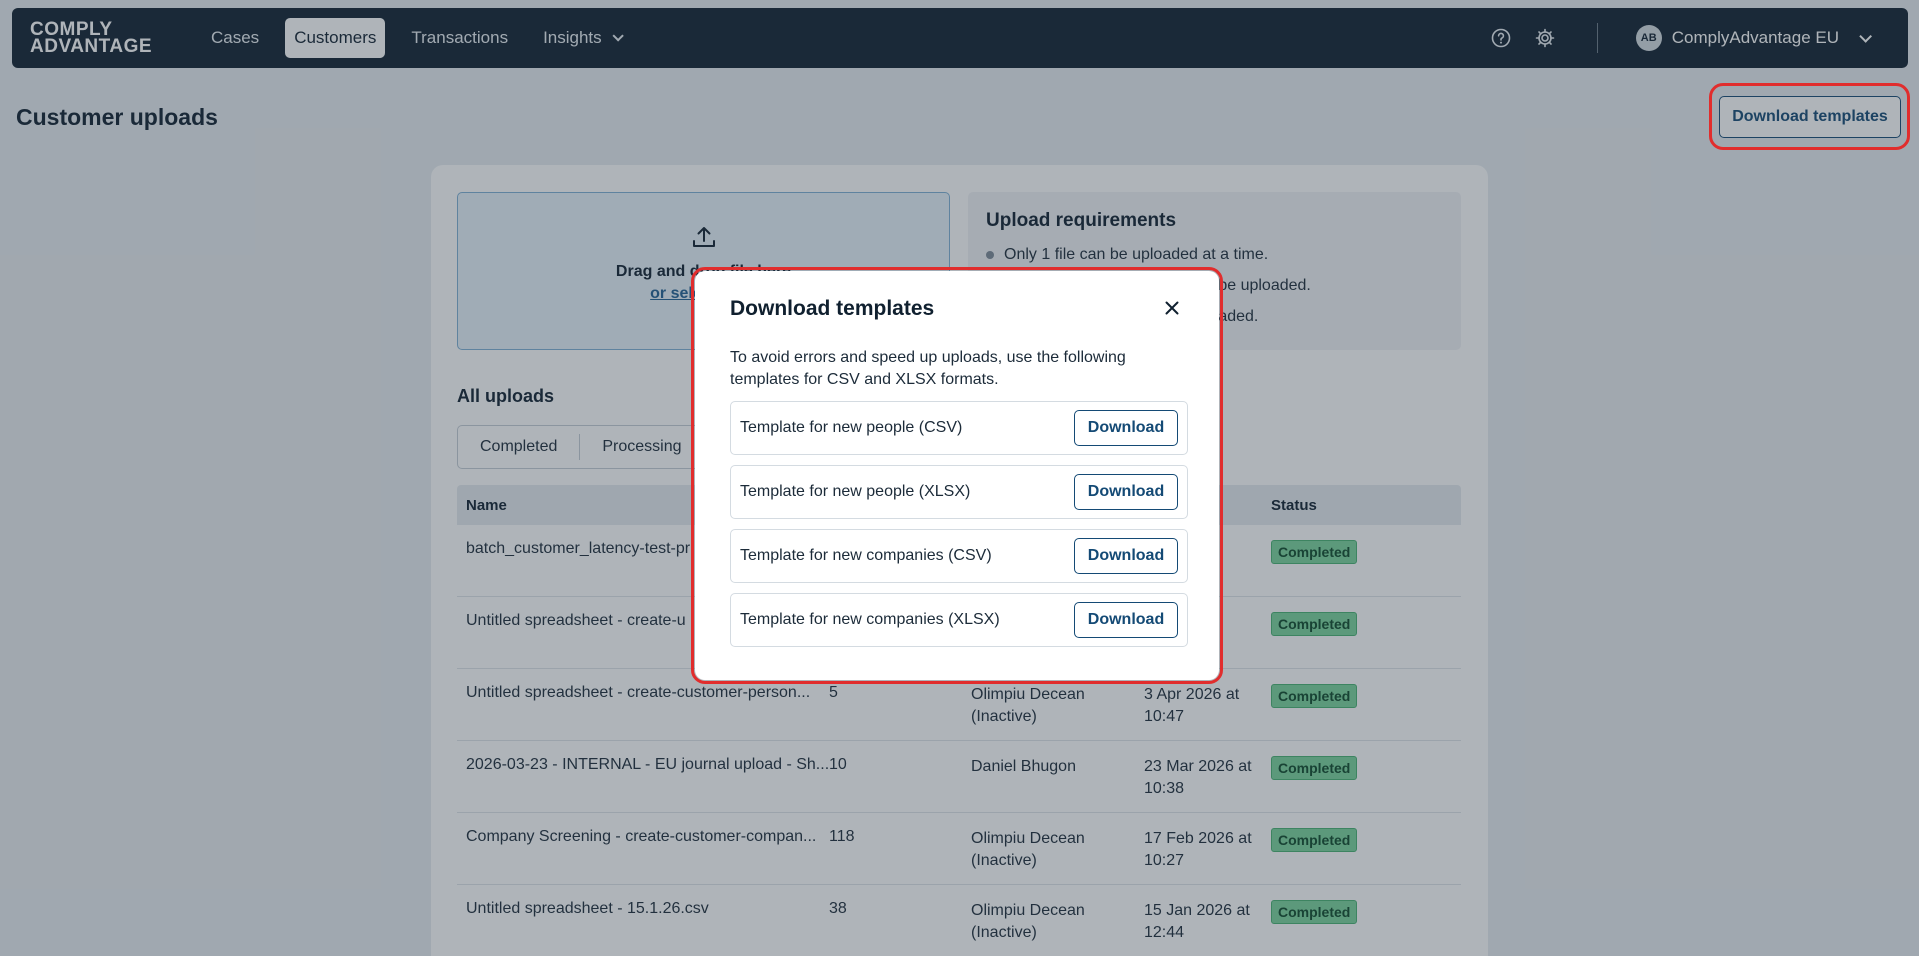 This screenshot has height=956, width=1919. I want to click on close-icon, so click(1172, 308).